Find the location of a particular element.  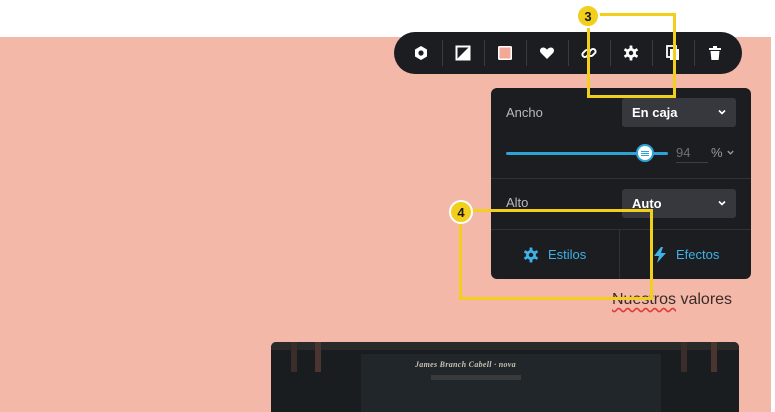

trash-icon is located at coordinates (715, 53).